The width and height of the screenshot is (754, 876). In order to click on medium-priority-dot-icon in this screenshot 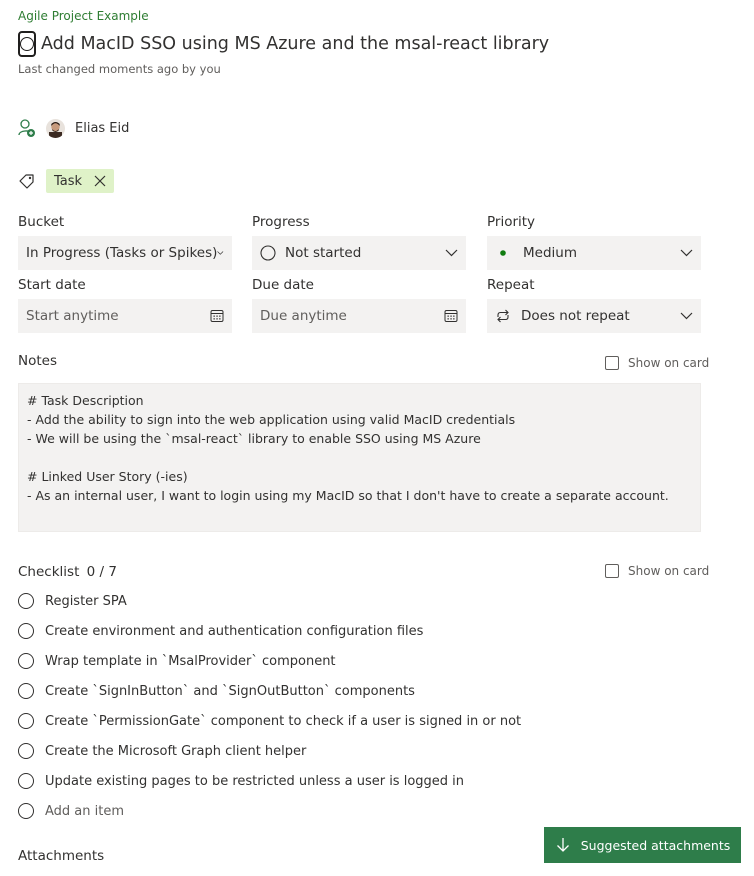, I will do `click(503, 253)`.